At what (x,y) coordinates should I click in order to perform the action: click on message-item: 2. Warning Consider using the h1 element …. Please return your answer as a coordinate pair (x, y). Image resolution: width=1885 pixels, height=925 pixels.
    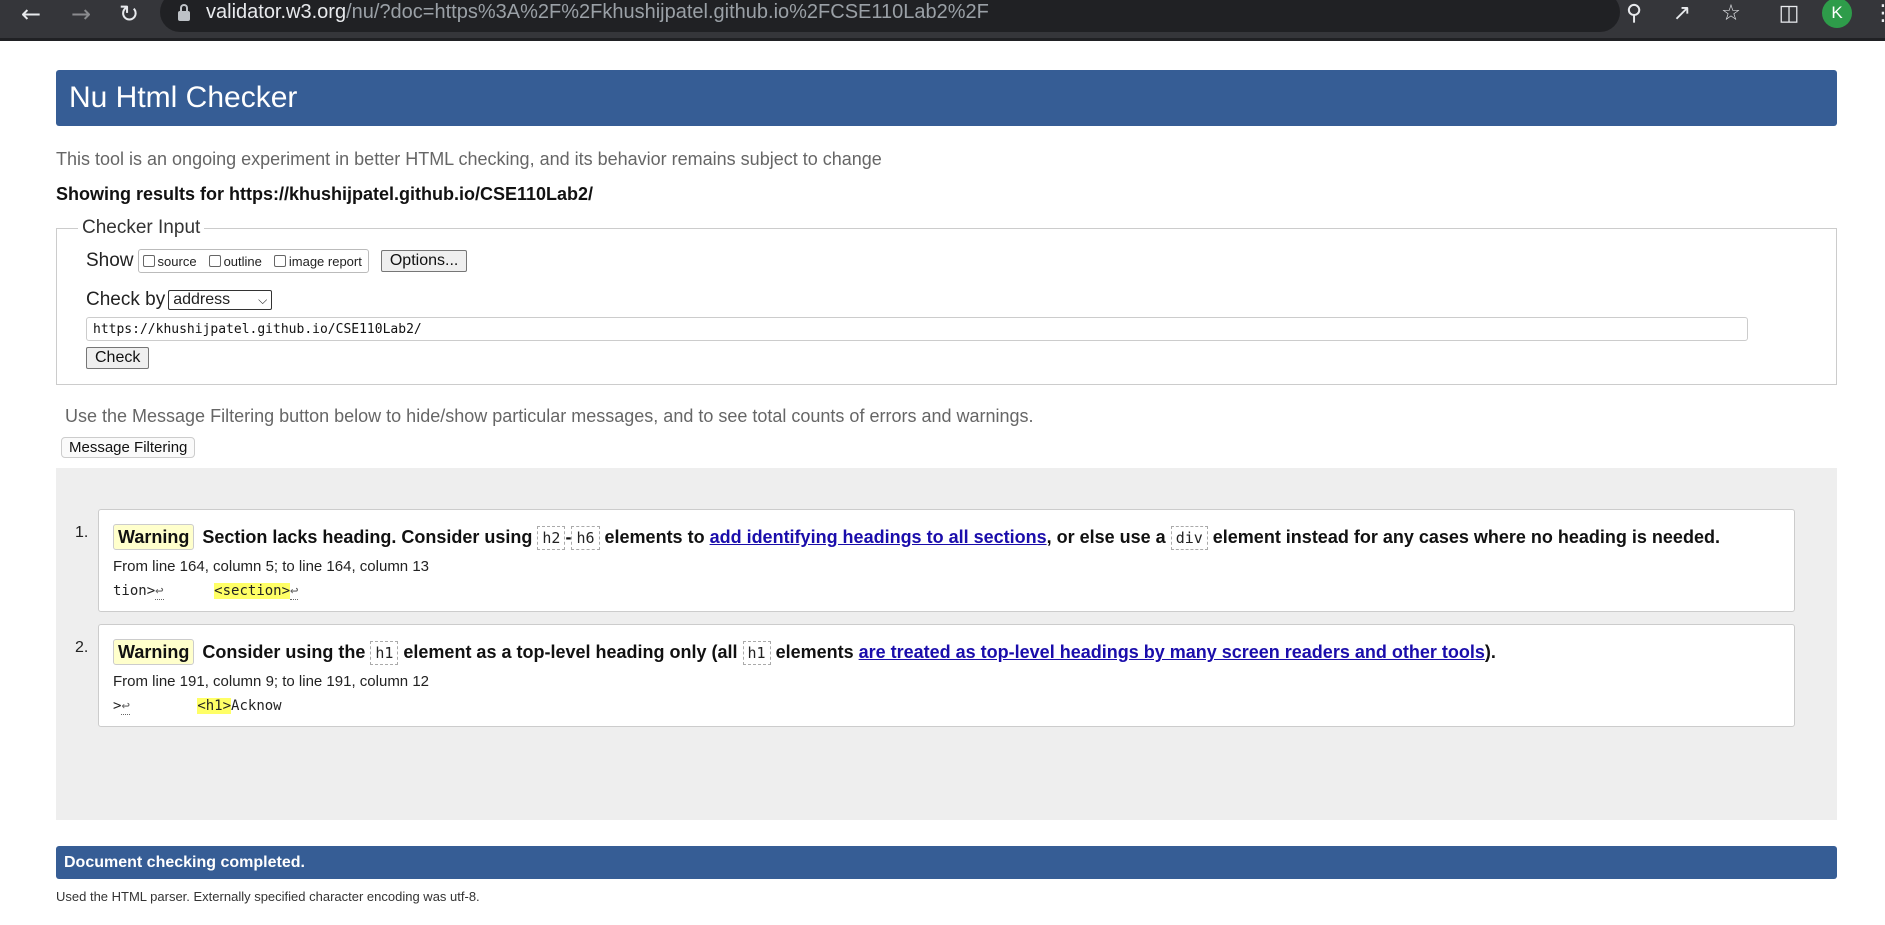
    Looking at the image, I should click on (935, 675).